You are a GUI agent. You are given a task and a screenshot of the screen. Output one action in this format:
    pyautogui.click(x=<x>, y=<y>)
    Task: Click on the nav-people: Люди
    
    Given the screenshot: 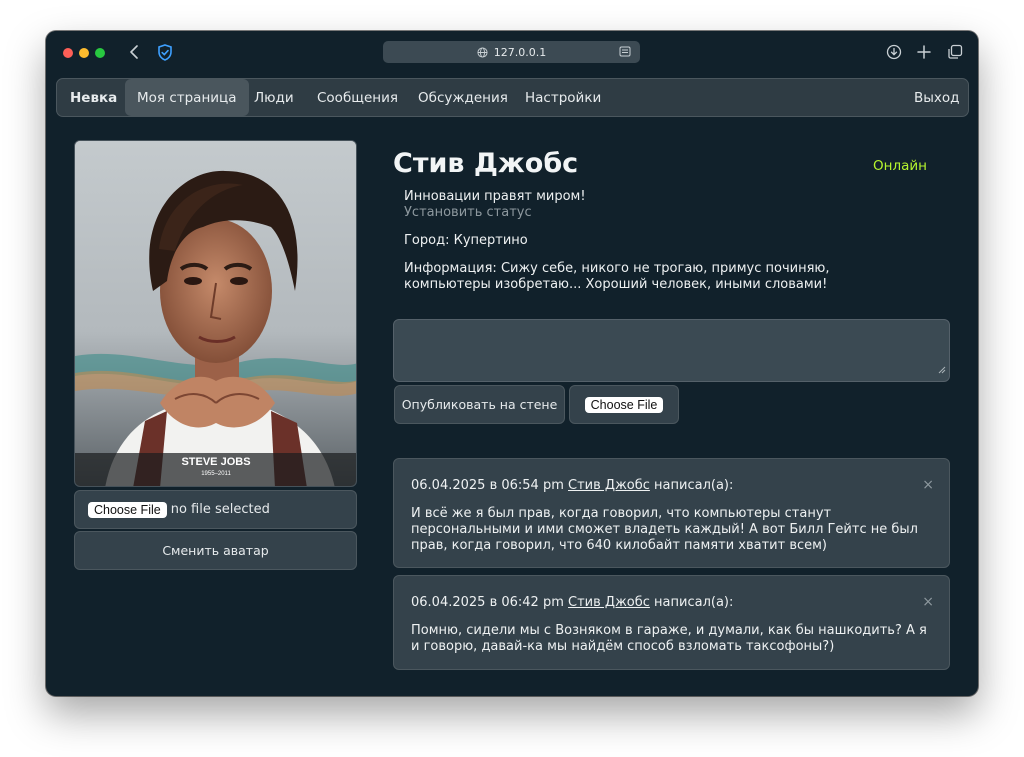 What is the action you would take?
    pyautogui.click(x=274, y=97)
    